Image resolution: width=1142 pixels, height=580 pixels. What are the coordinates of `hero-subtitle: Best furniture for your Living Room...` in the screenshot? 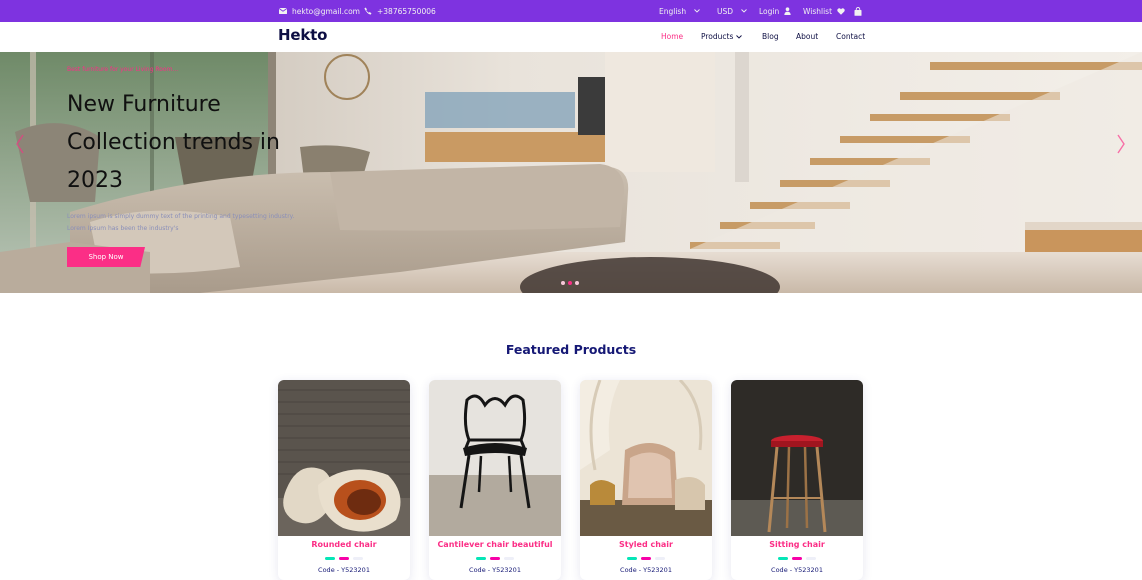 It's located at (123, 69).